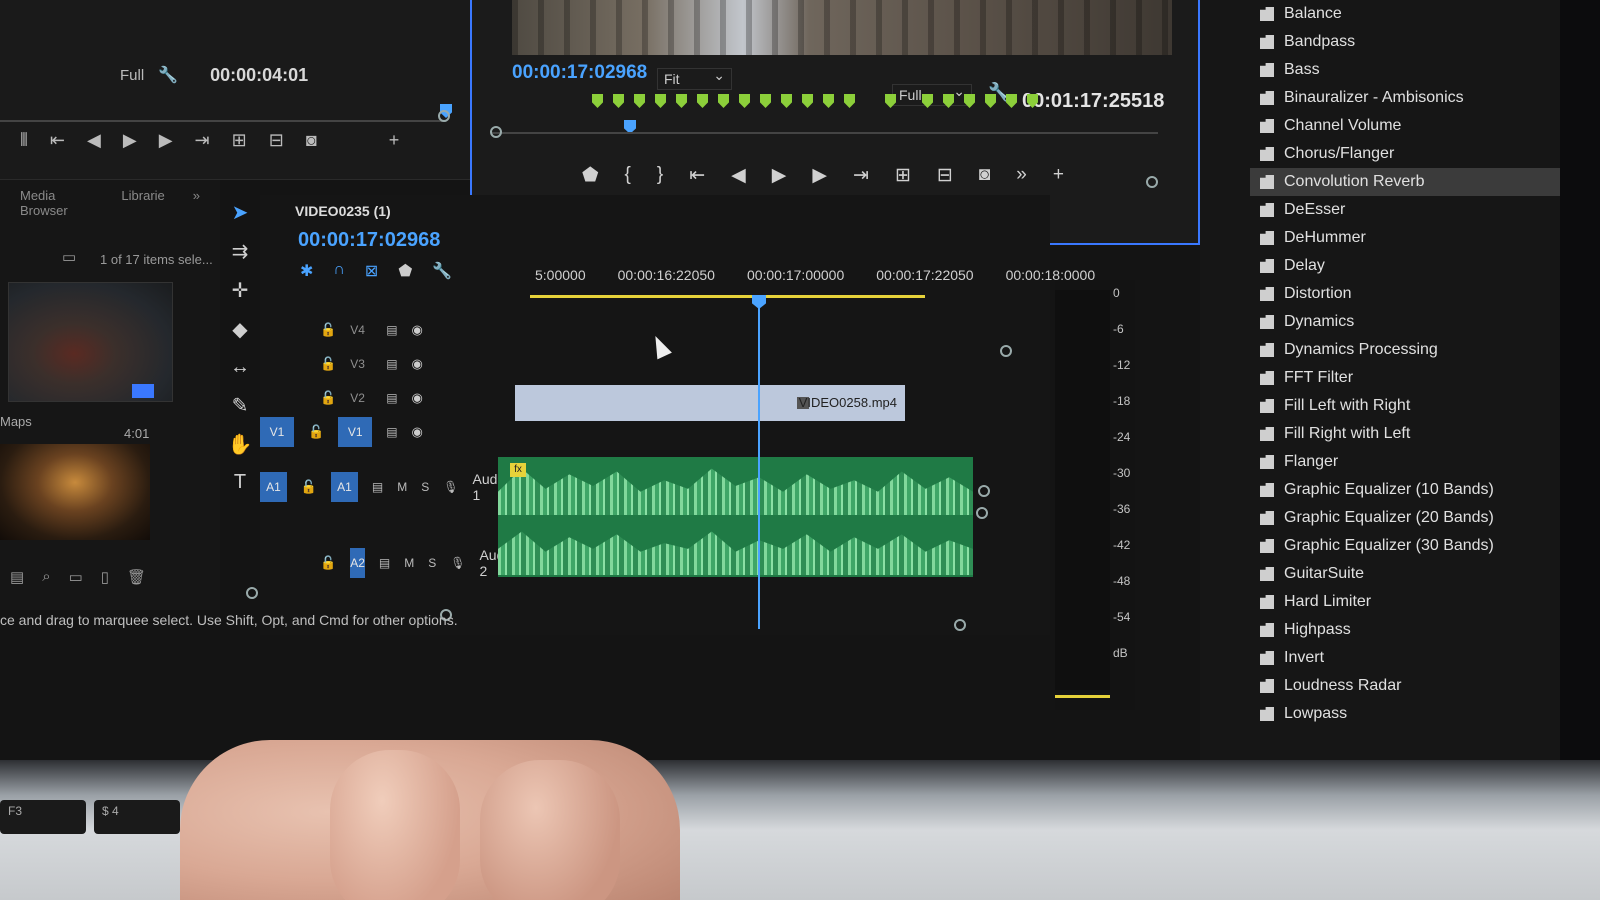  What do you see at coordinates (17, 577) in the screenshot?
I see `lock-icon: ▤` at bounding box center [17, 577].